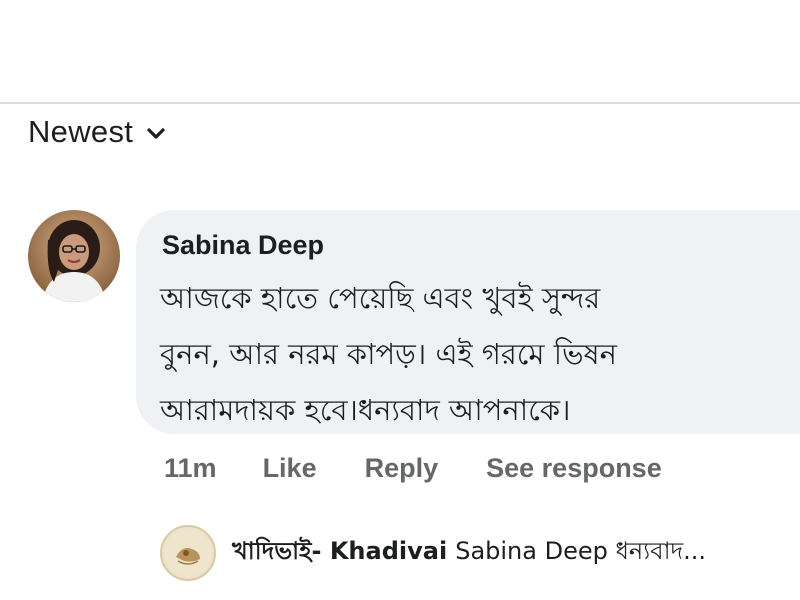 The image size is (800, 600). What do you see at coordinates (156, 133) in the screenshot?
I see `chevron-down-icon` at bounding box center [156, 133].